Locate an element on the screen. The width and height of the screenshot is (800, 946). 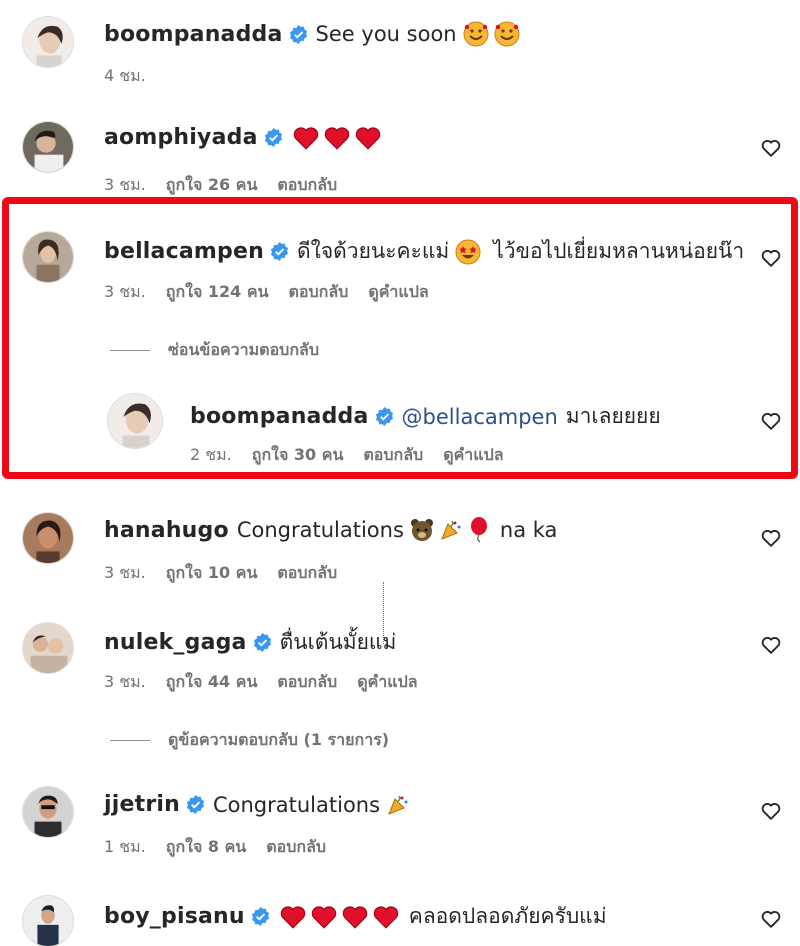
mention-link: @bellacampen is located at coordinates (480, 417).